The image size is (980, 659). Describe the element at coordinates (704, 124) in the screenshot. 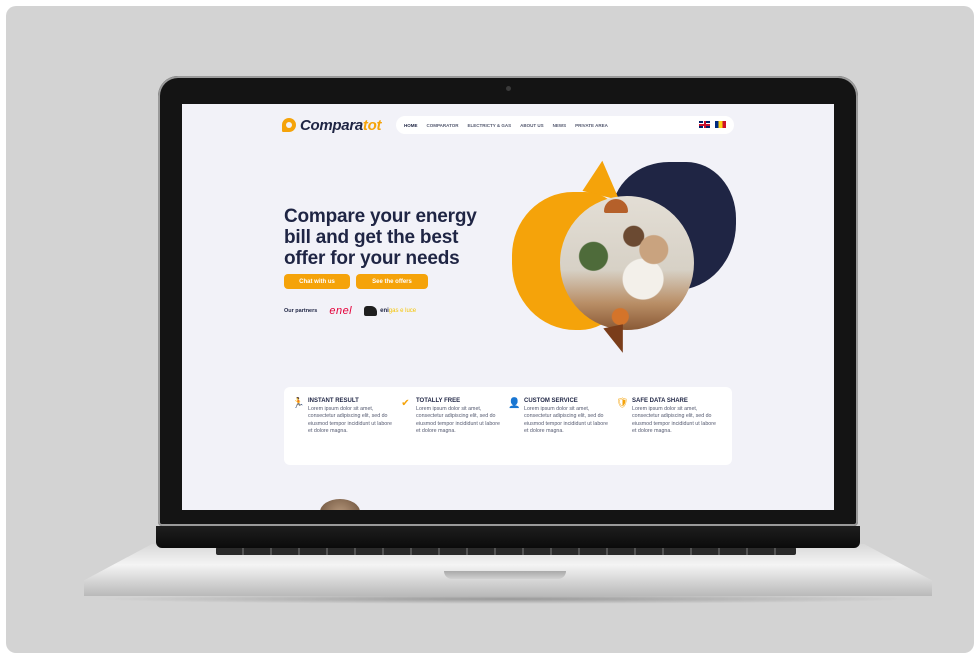

I see `uk-flag-icon` at that location.